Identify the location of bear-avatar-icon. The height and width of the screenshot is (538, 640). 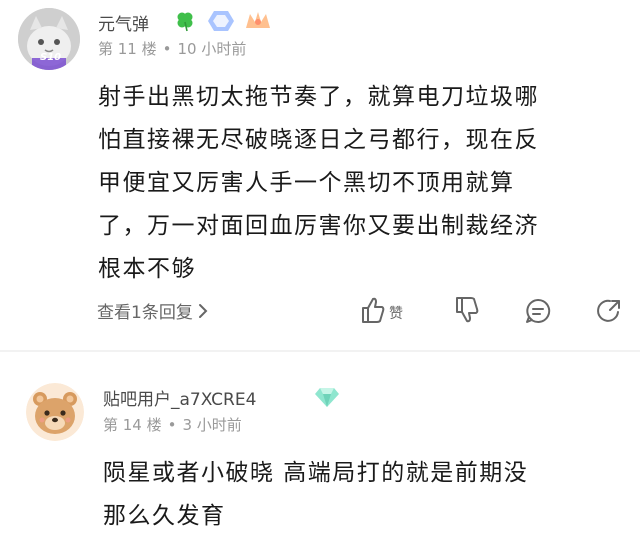
(55, 412).